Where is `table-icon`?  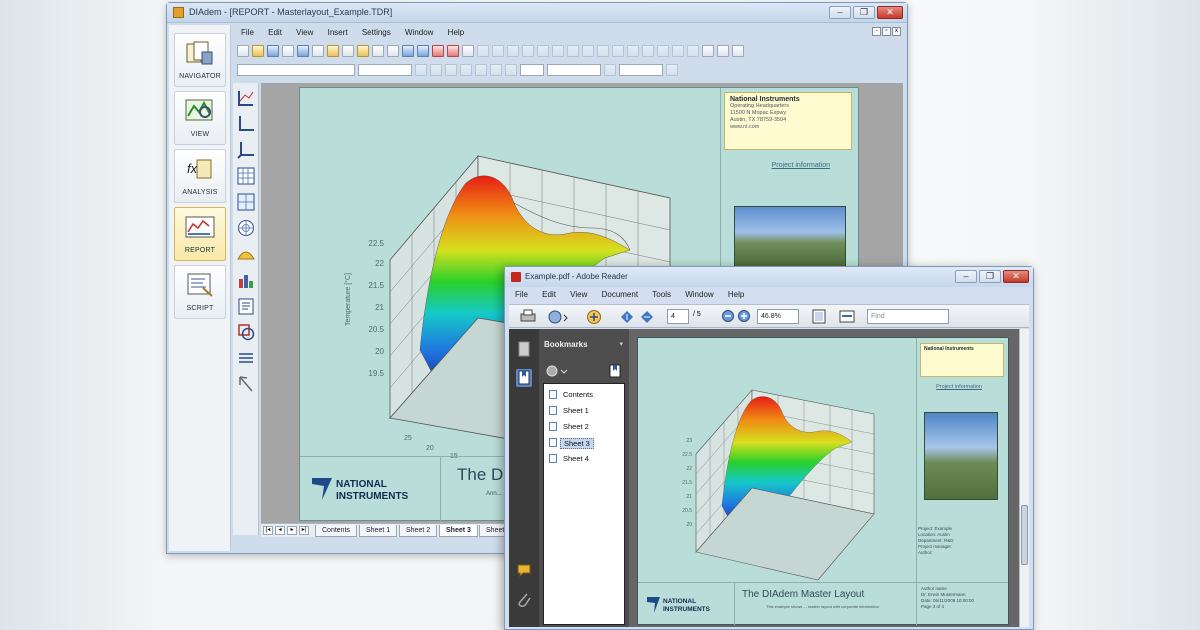
table-icon is located at coordinates (246, 176).